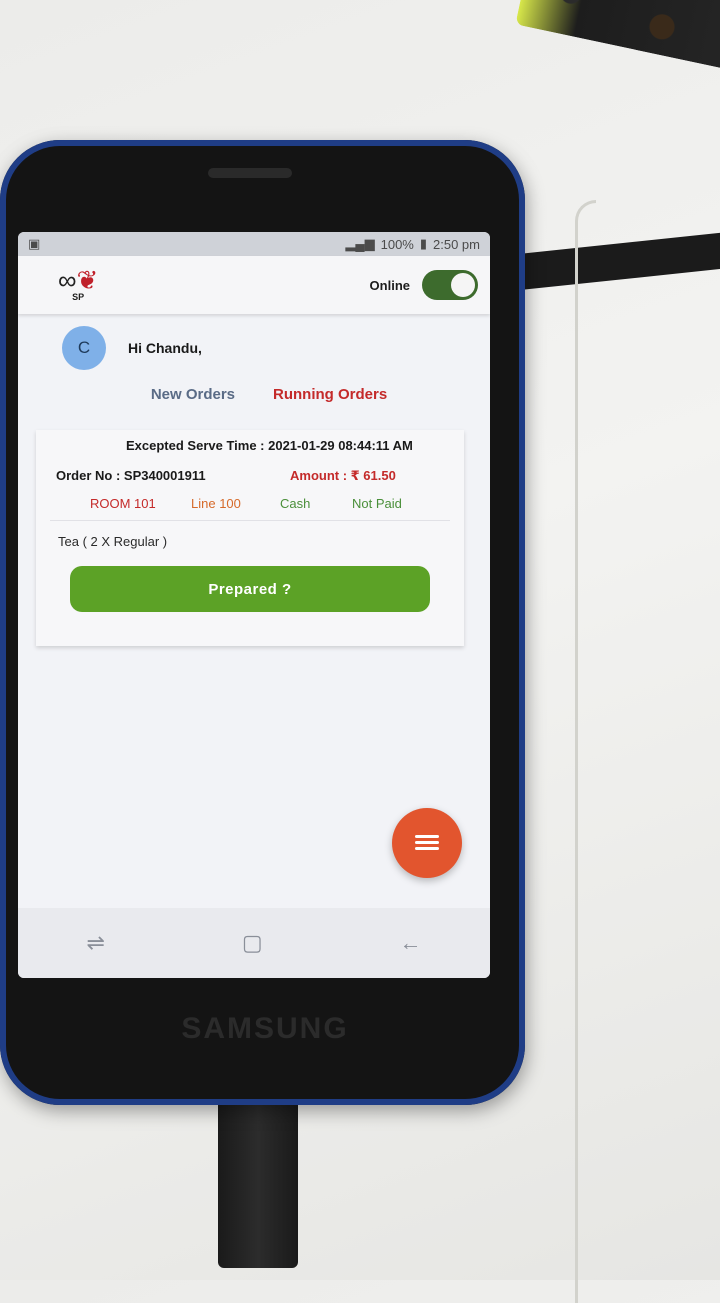 This screenshot has width=720, height=1303. What do you see at coordinates (423, 243) in the screenshot?
I see `battery-icon: ▮` at bounding box center [423, 243].